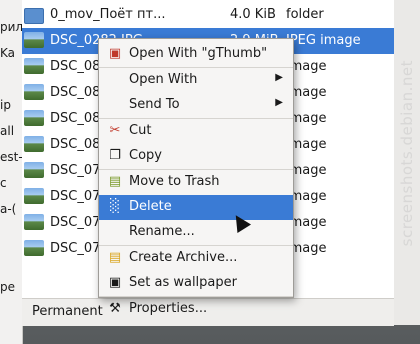 This screenshot has width=420, height=344. Describe the element at coordinates (183, 282) in the screenshot. I see `menu-item-label: Set as wallpaper` at that location.